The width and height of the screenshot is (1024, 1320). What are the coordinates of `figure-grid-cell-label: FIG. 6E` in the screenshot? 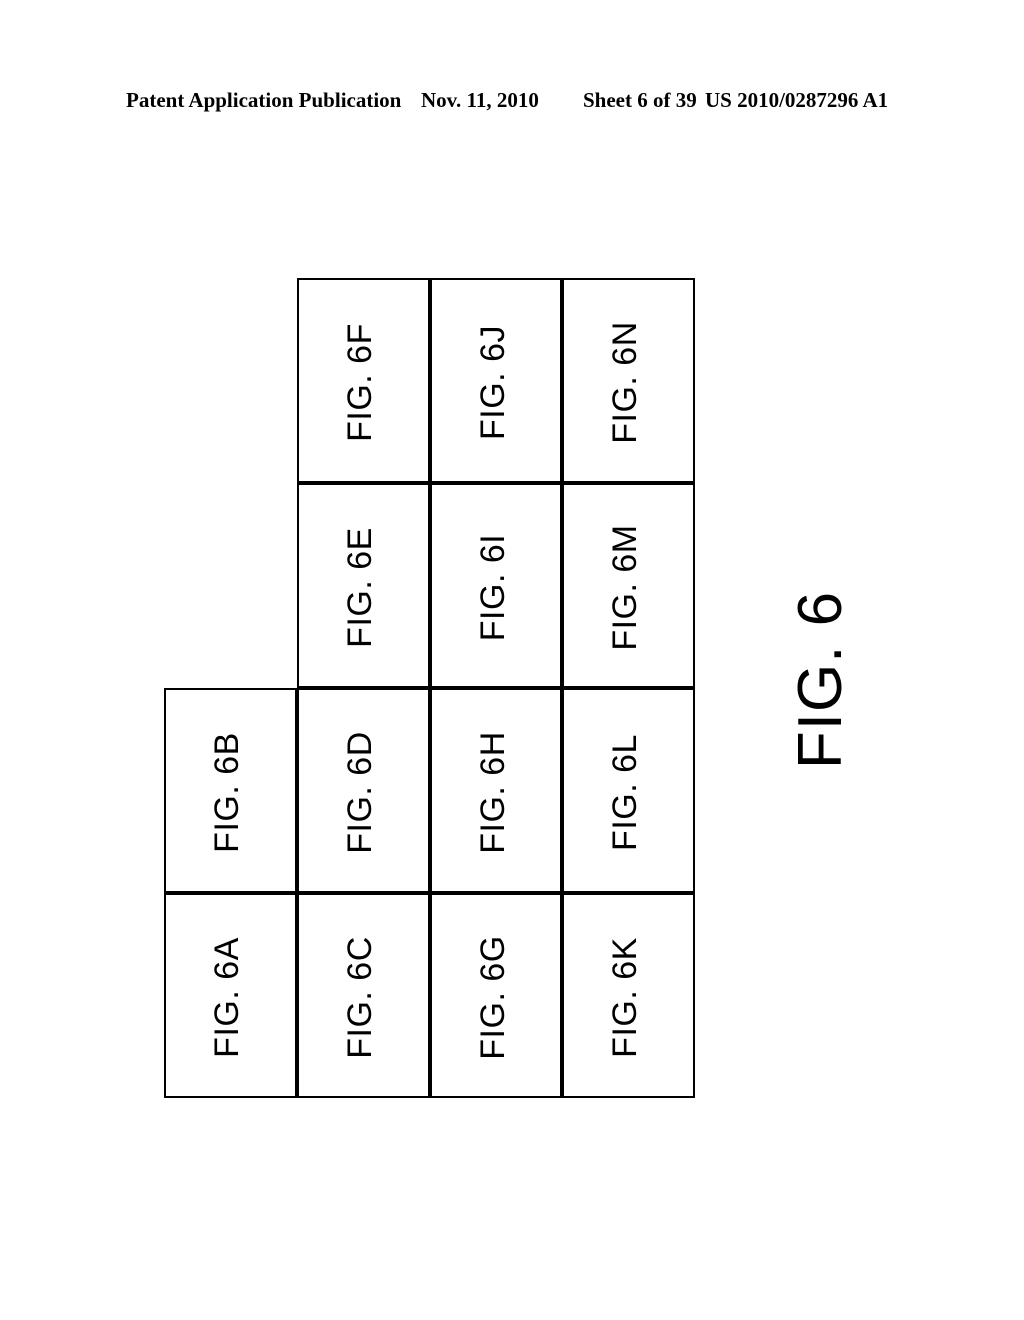 It's located at (359, 587).